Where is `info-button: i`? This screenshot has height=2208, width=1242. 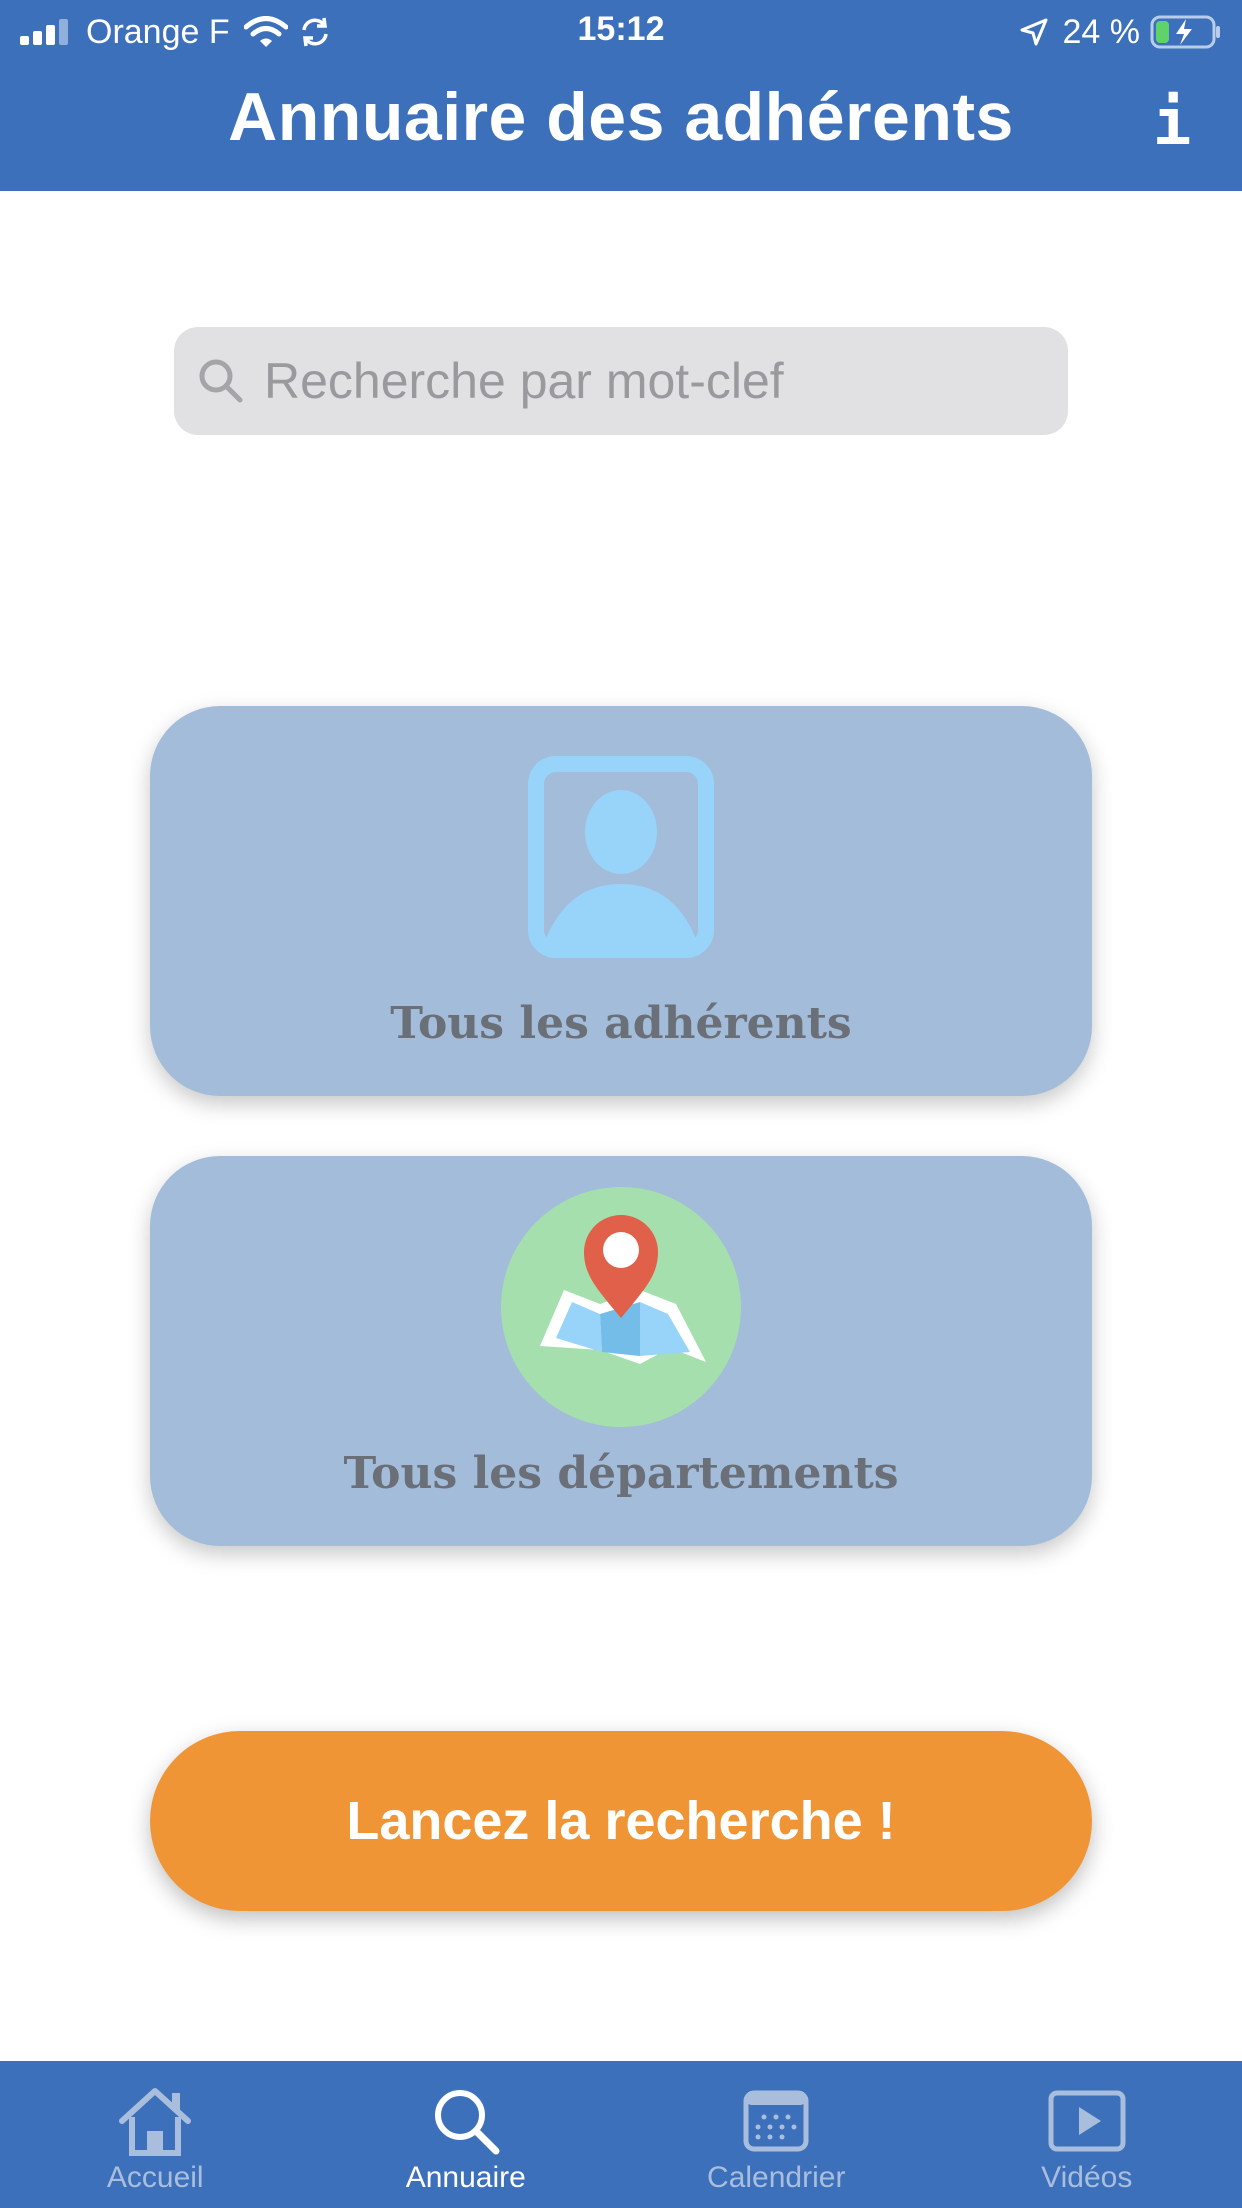 info-button: i is located at coordinates (1172, 123).